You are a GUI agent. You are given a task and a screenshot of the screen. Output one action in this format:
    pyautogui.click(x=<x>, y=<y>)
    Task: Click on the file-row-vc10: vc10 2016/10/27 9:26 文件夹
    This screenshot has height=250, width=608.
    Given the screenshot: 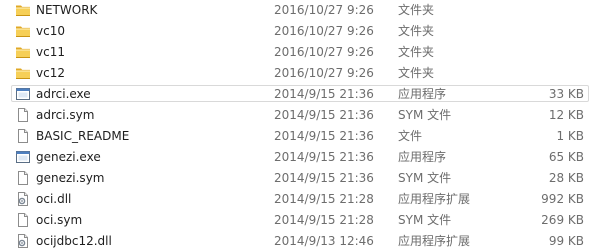 What is the action you would take?
    pyautogui.click(x=304, y=31)
    